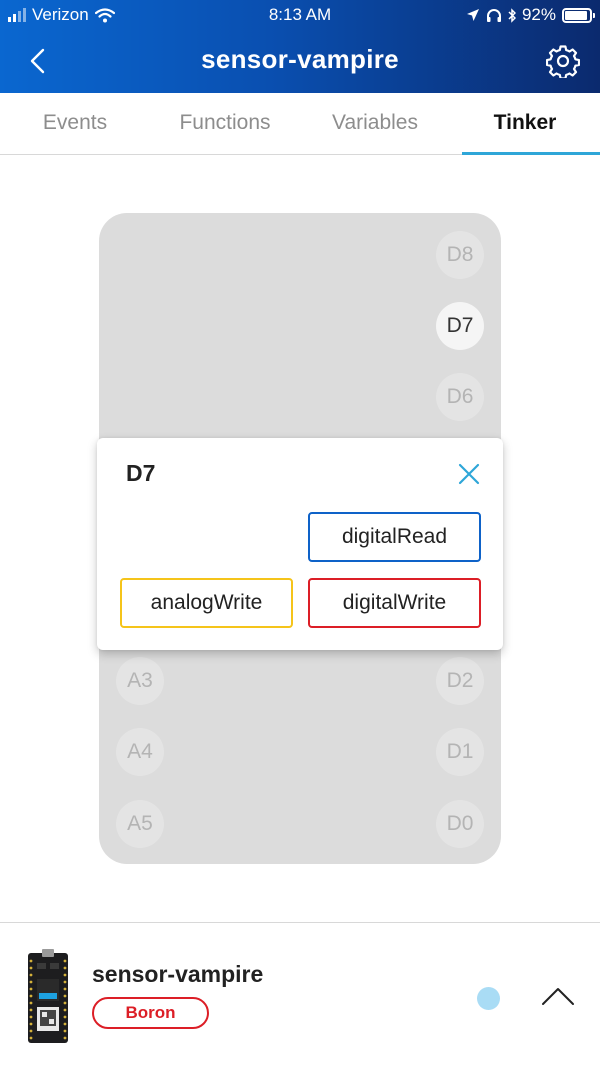 This screenshot has height=1067, width=600. What do you see at coordinates (178, 974) in the screenshot?
I see `device-name: sensor-vampire` at bounding box center [178, 974].